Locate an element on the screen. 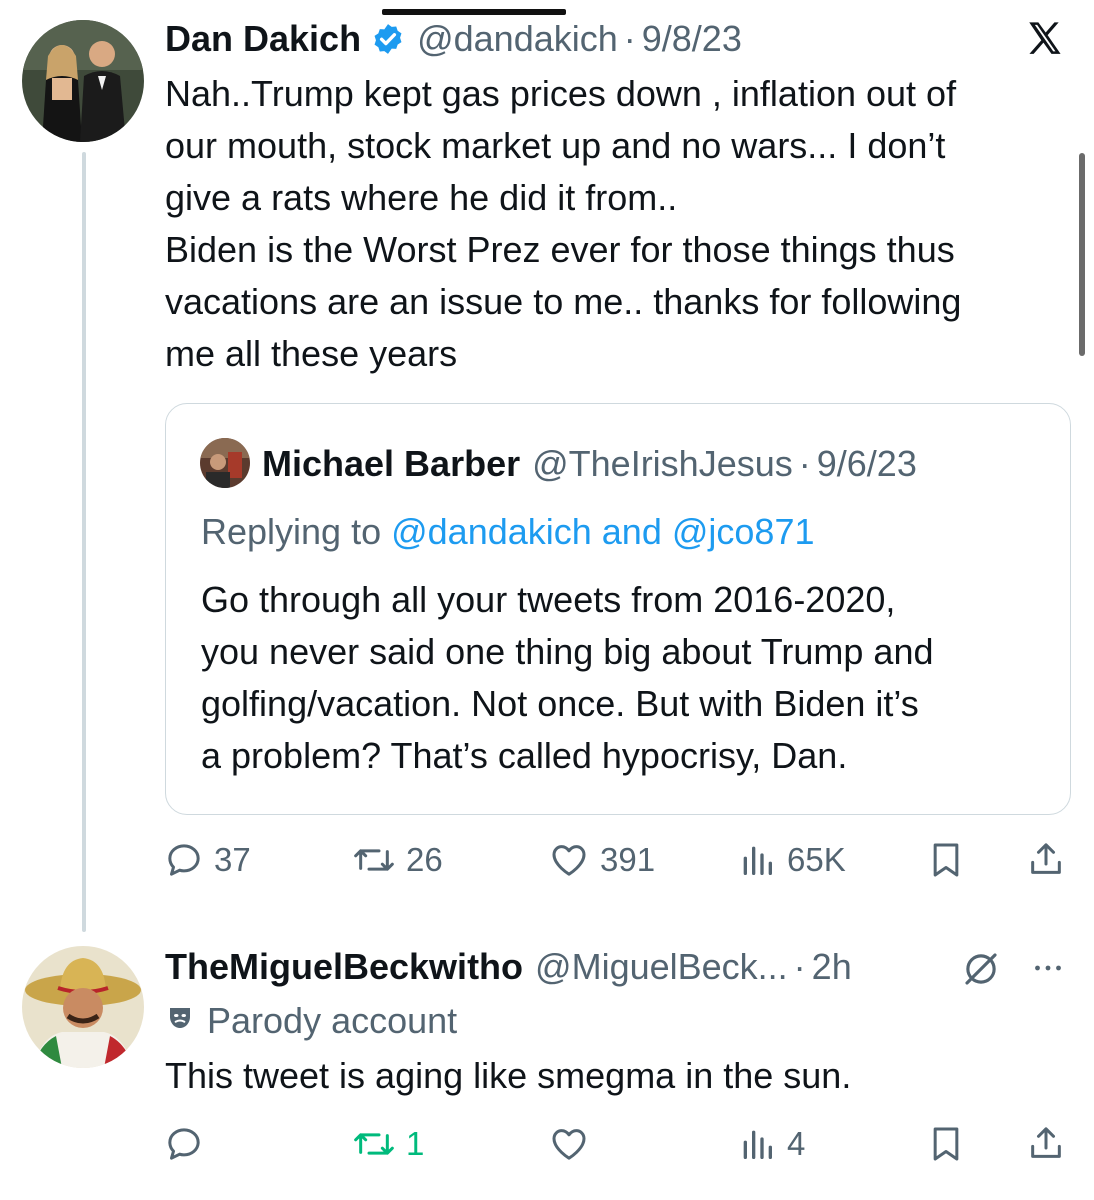  author-name: Dan Dakich is located at coordinates (263, 39).